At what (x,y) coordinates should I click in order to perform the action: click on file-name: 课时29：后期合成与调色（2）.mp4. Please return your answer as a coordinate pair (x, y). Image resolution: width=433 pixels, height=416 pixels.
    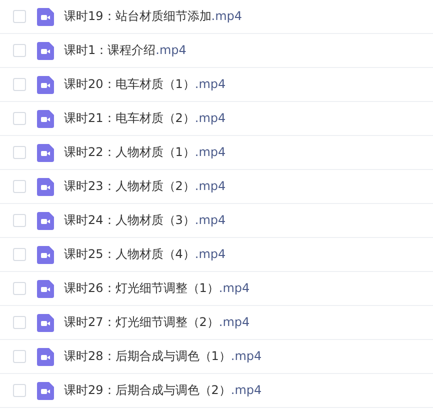
    Looking at the image, I should click on (163, 390).